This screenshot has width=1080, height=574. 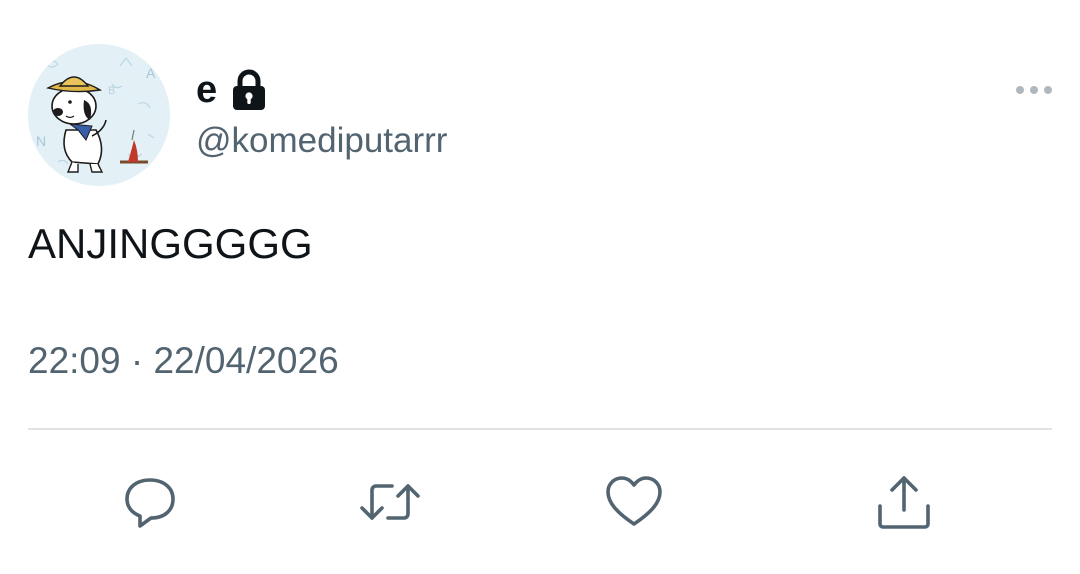 I want to click on share-icon, so click(x=904, y=502).